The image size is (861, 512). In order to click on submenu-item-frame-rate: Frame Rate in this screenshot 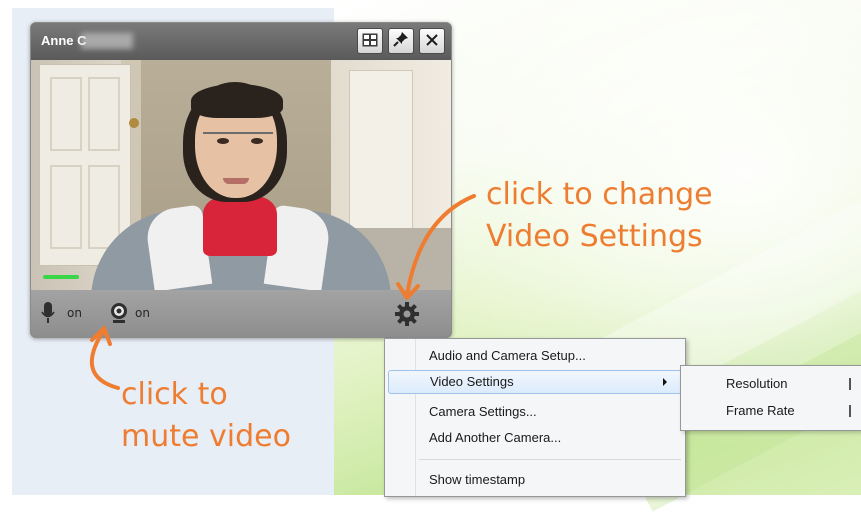, I will do `click(771, 411)`.